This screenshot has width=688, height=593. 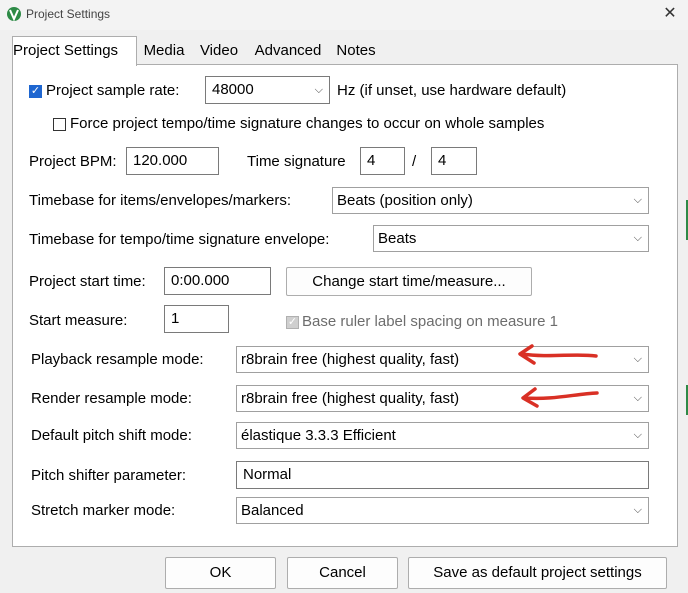 What do you see at coordinates (454, 161) in the screenshot?
I see `time-signature-denominator: 4` at bounding box center [454, 161].